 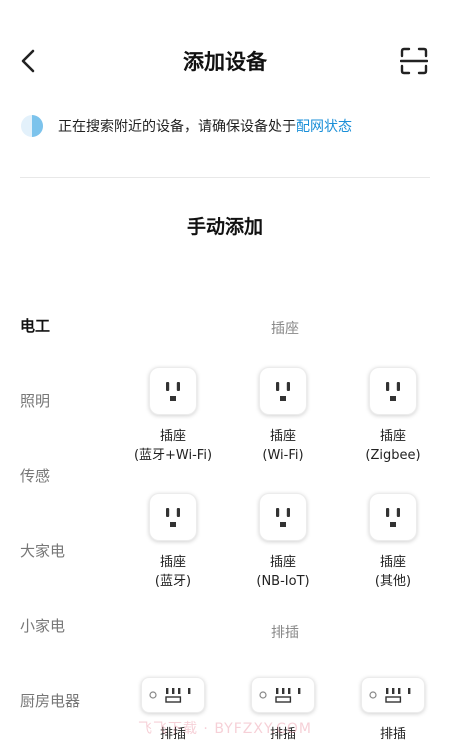 I want to click on device-label-line2: (Zigbee), so click(x=393, y=455).